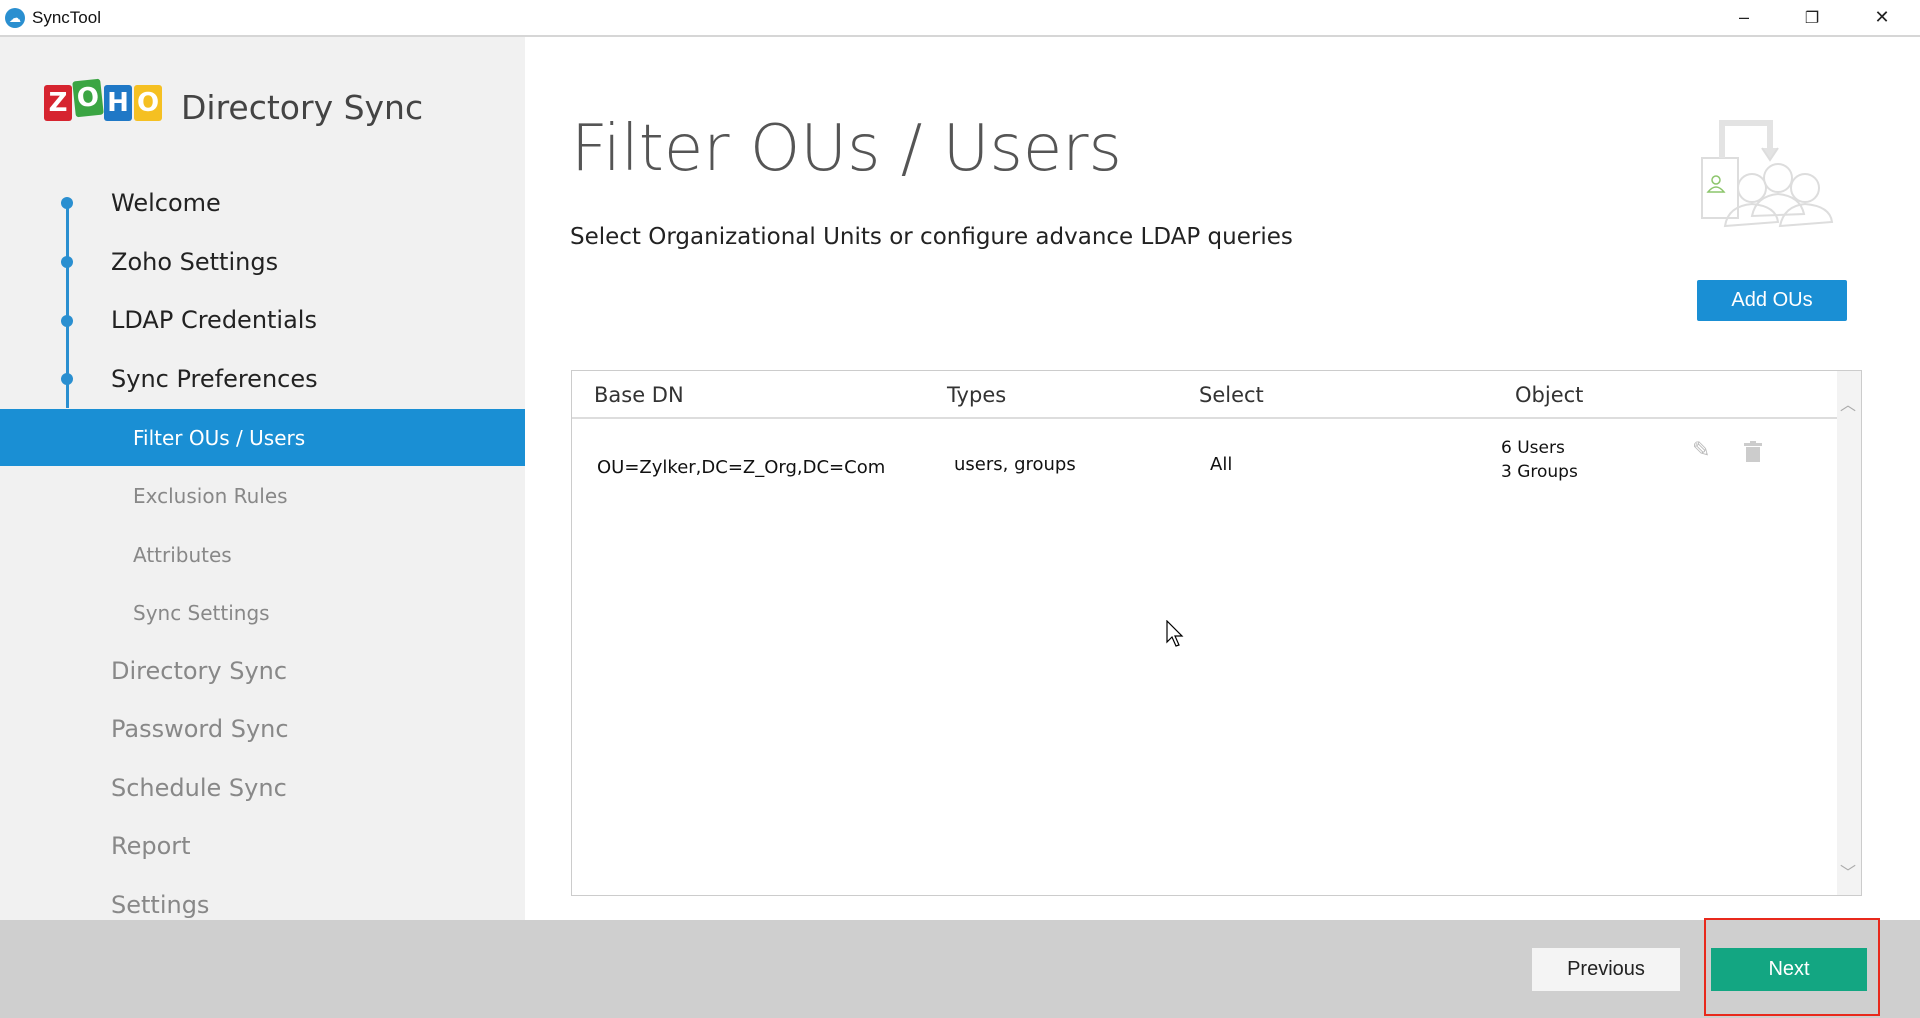 The height and width of the screenshot is (1018, 1920). Describe the element at coordinates (1848, 871) in the screenshot. I see `scroll-down-icon: ﹀` at that location.